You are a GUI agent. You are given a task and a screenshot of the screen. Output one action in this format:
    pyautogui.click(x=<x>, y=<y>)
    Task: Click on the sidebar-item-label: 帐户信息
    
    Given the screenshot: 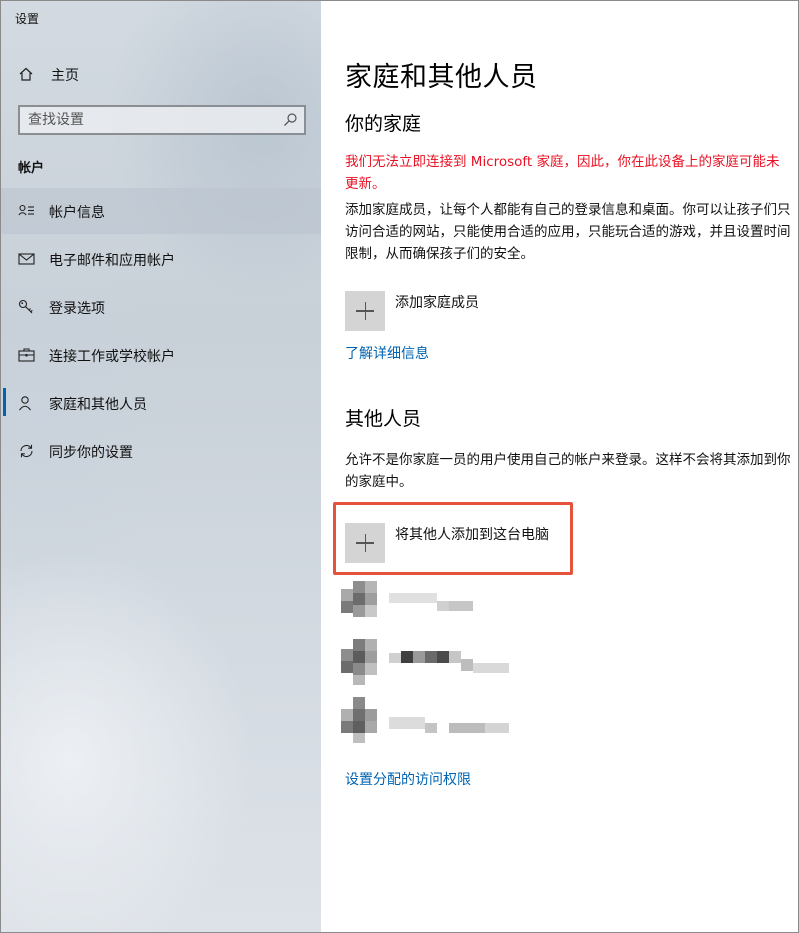 What is the action you would take?
    pyautogui.click(x=77, y=213)
    